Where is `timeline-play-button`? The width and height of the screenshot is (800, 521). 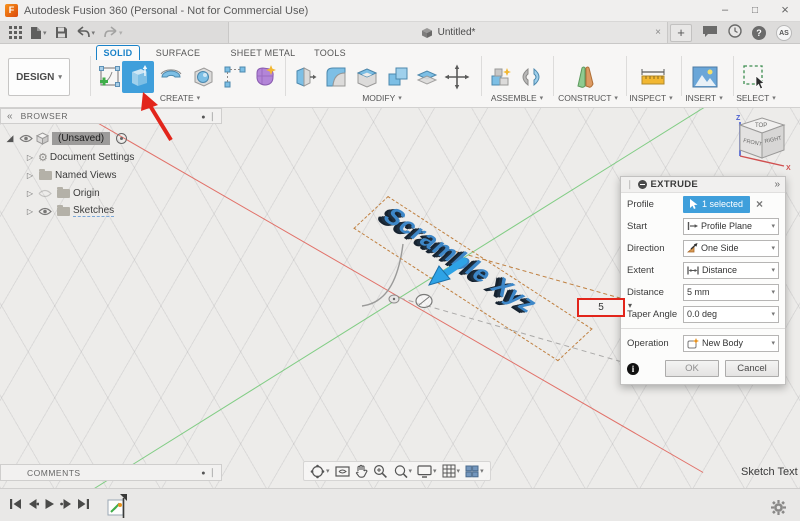 timeline-play-button is located at coordinates (49, 505).